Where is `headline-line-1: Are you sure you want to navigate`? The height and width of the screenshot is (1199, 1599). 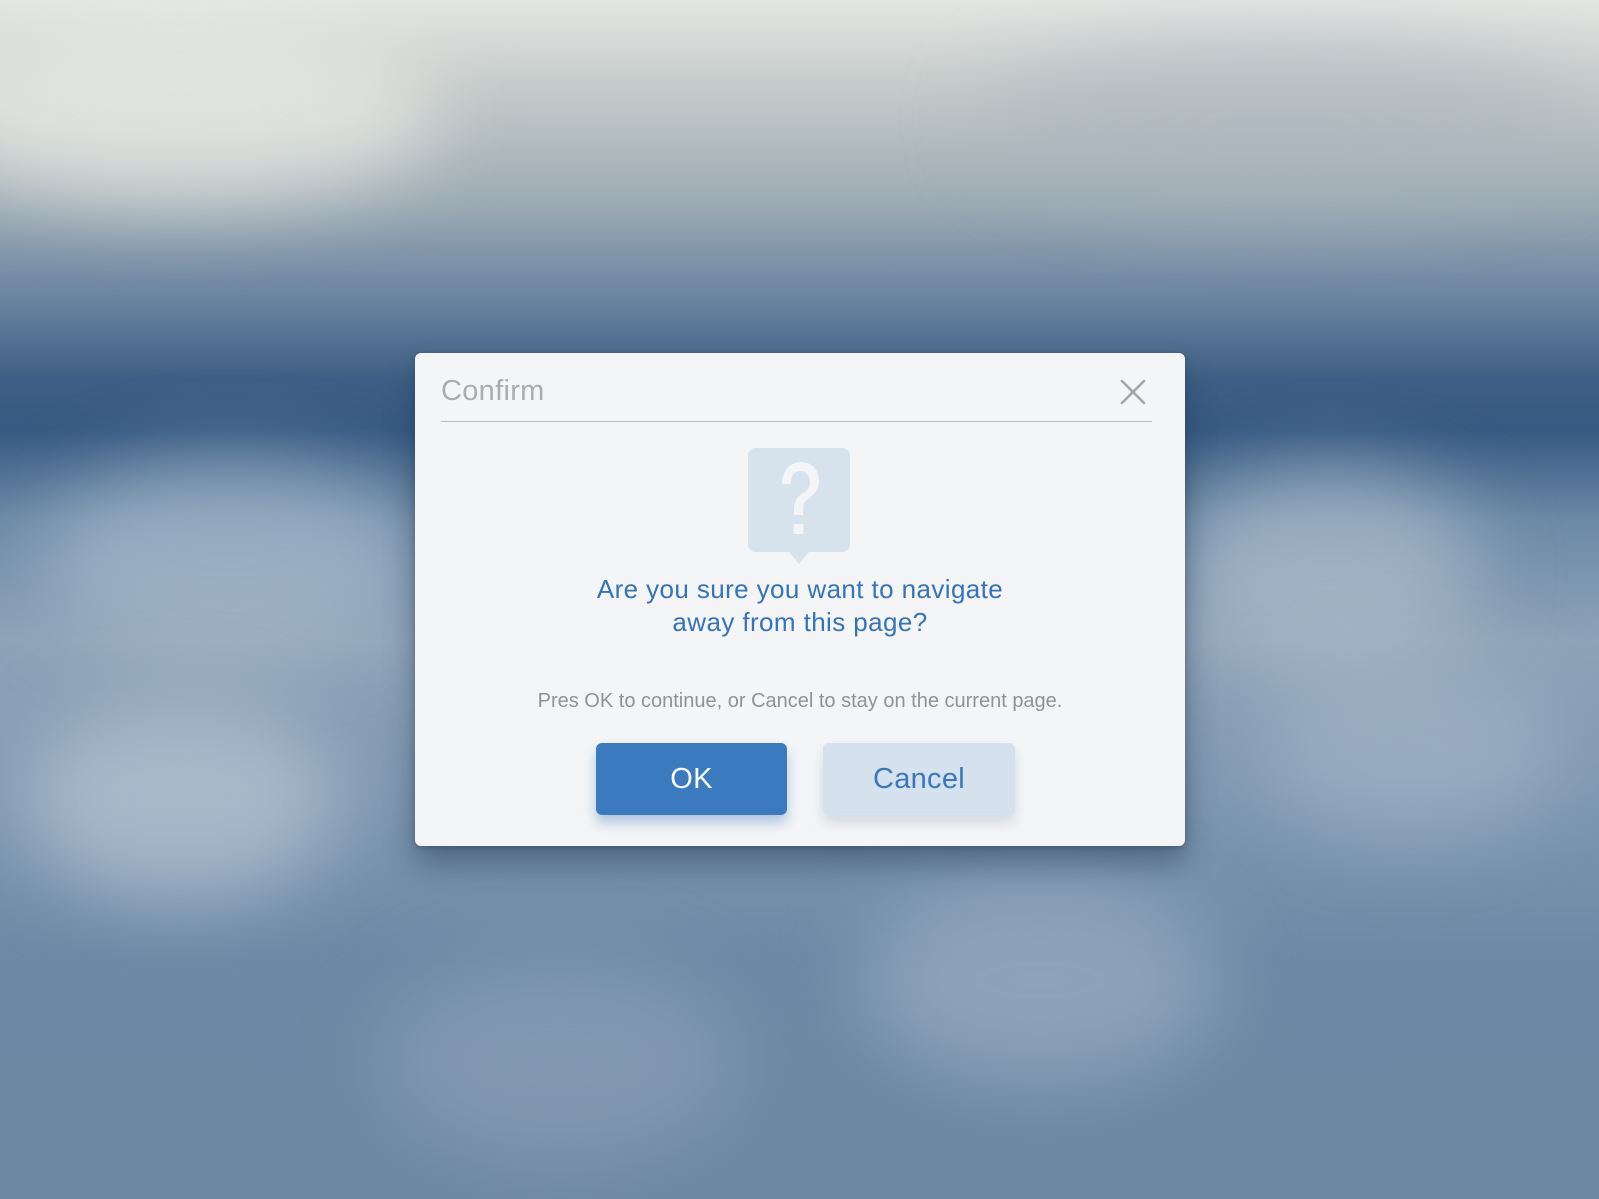 headline-line-1: Are you sure you want to navigate is located at coordinates (800, 589).